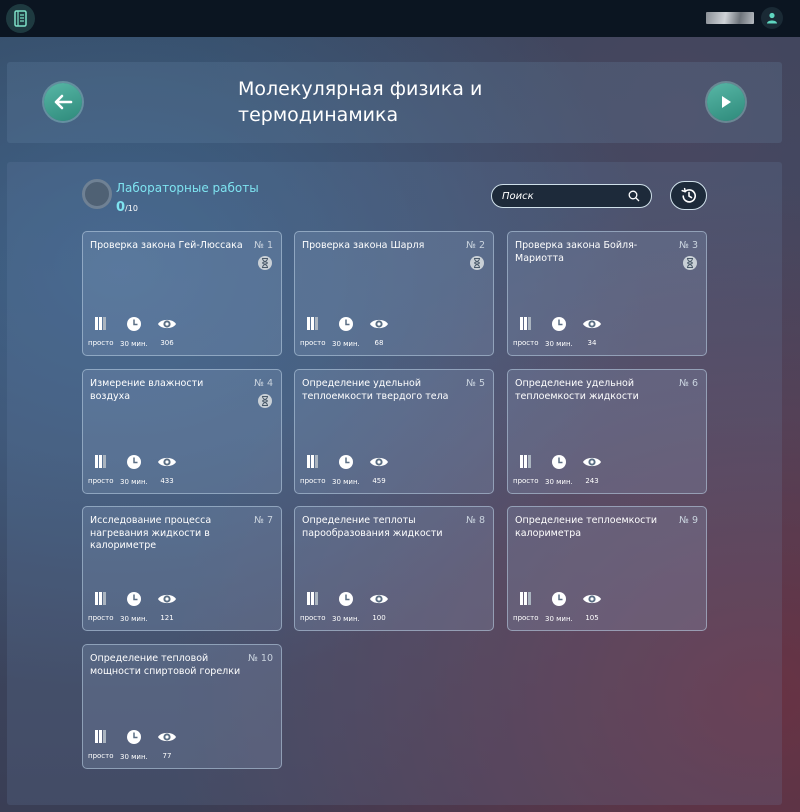 The width and height of the screenshot is (800, 812). I want to click on history-button, so click(688, 195).